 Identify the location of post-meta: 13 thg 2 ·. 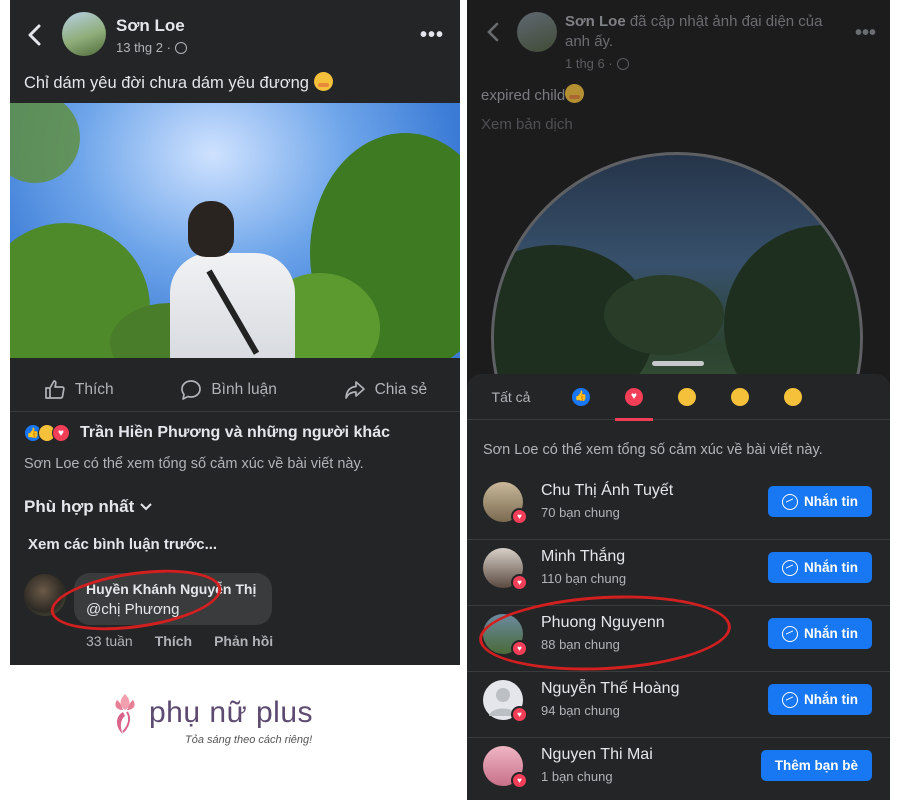
(151, 47).